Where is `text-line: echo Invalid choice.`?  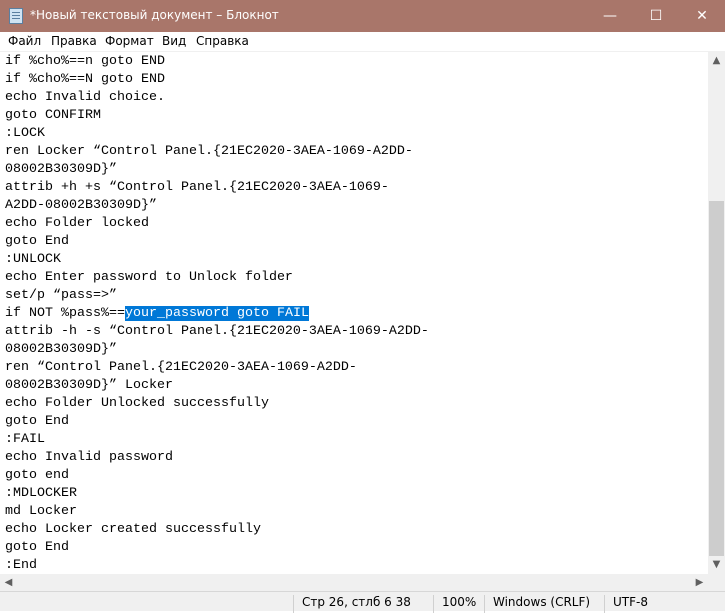 text-line: echo Invalid choice. is located at coordinates (85, 97).